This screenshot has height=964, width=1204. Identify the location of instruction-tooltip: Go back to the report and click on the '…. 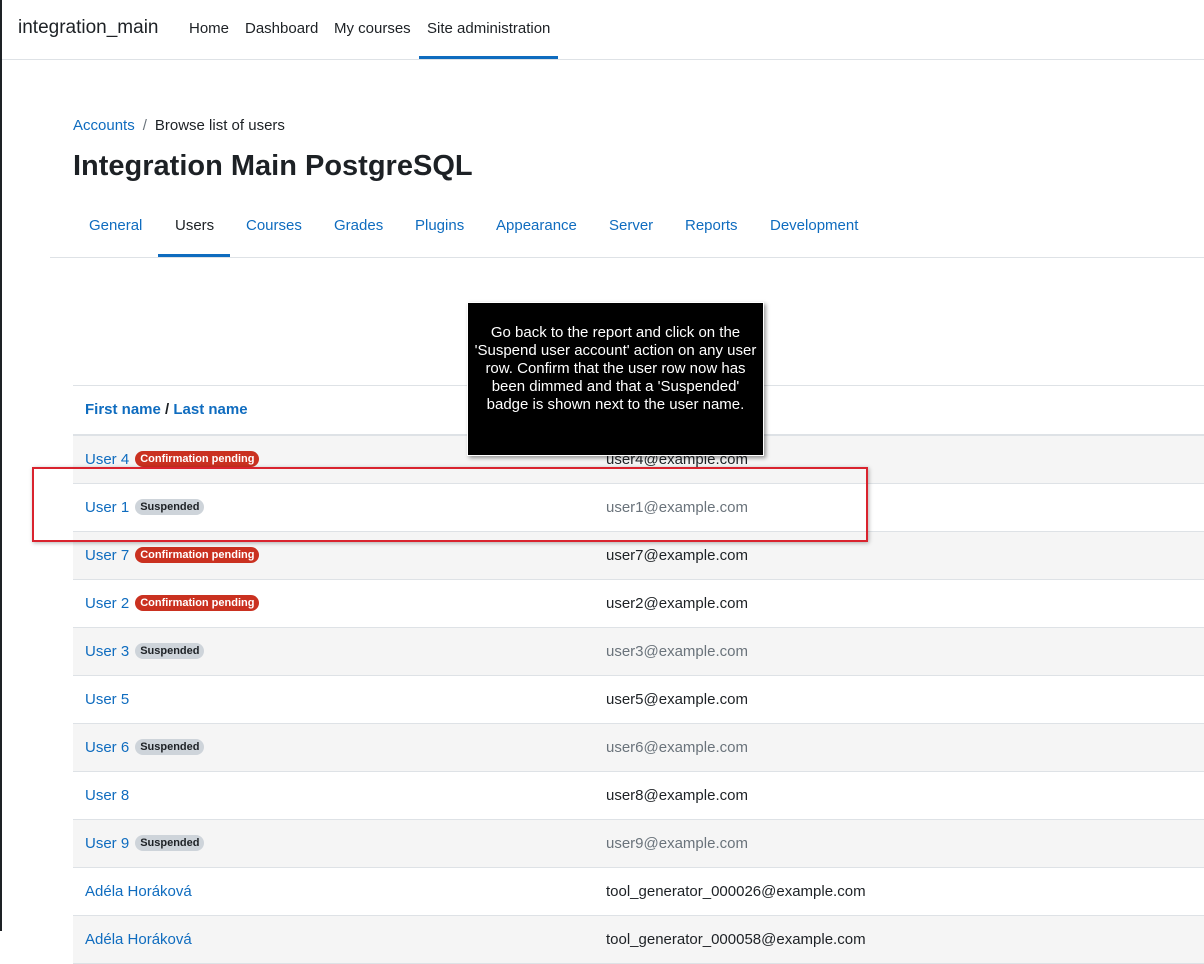
(615, 379).